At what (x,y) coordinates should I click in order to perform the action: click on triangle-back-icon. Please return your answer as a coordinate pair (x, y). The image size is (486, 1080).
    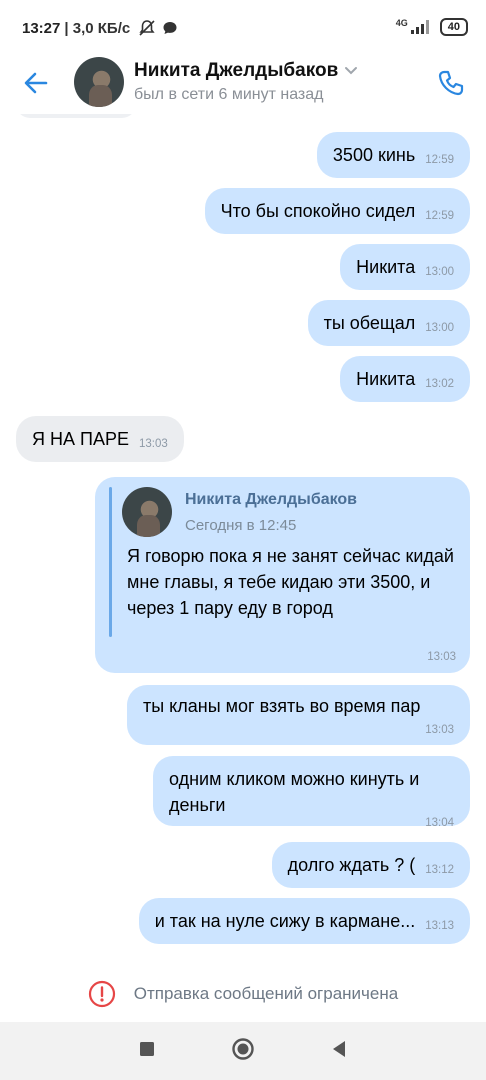
    Looking at the image, I should click on (339, 1048).